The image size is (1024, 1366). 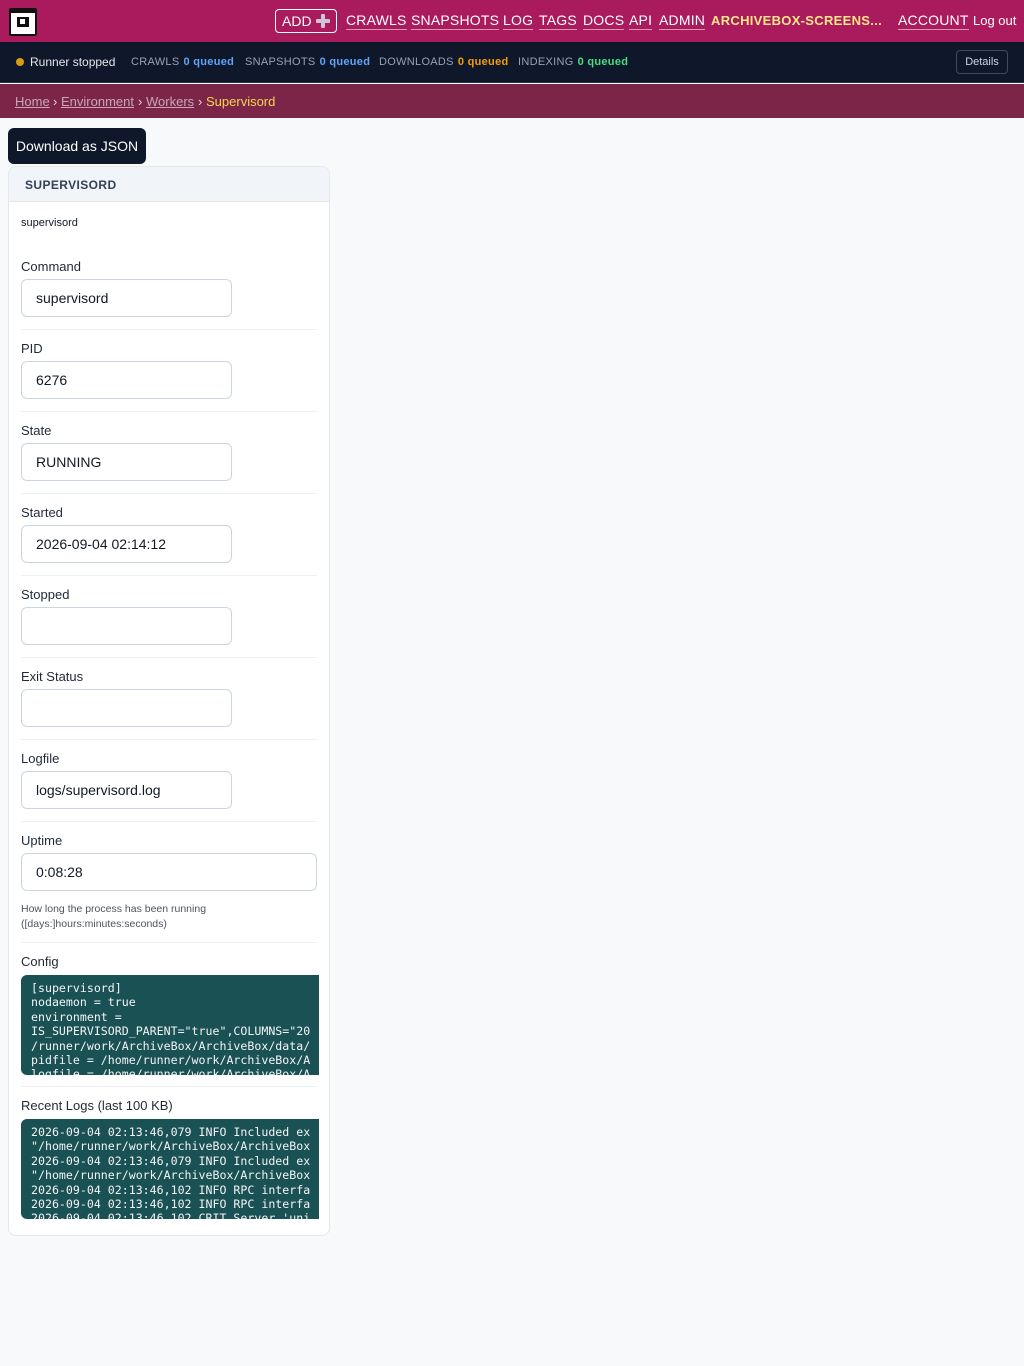 What do you see at coordinates (126, 380) in the screenshot?
I see `pid-field: 6276` at bounding box center [126, 380].